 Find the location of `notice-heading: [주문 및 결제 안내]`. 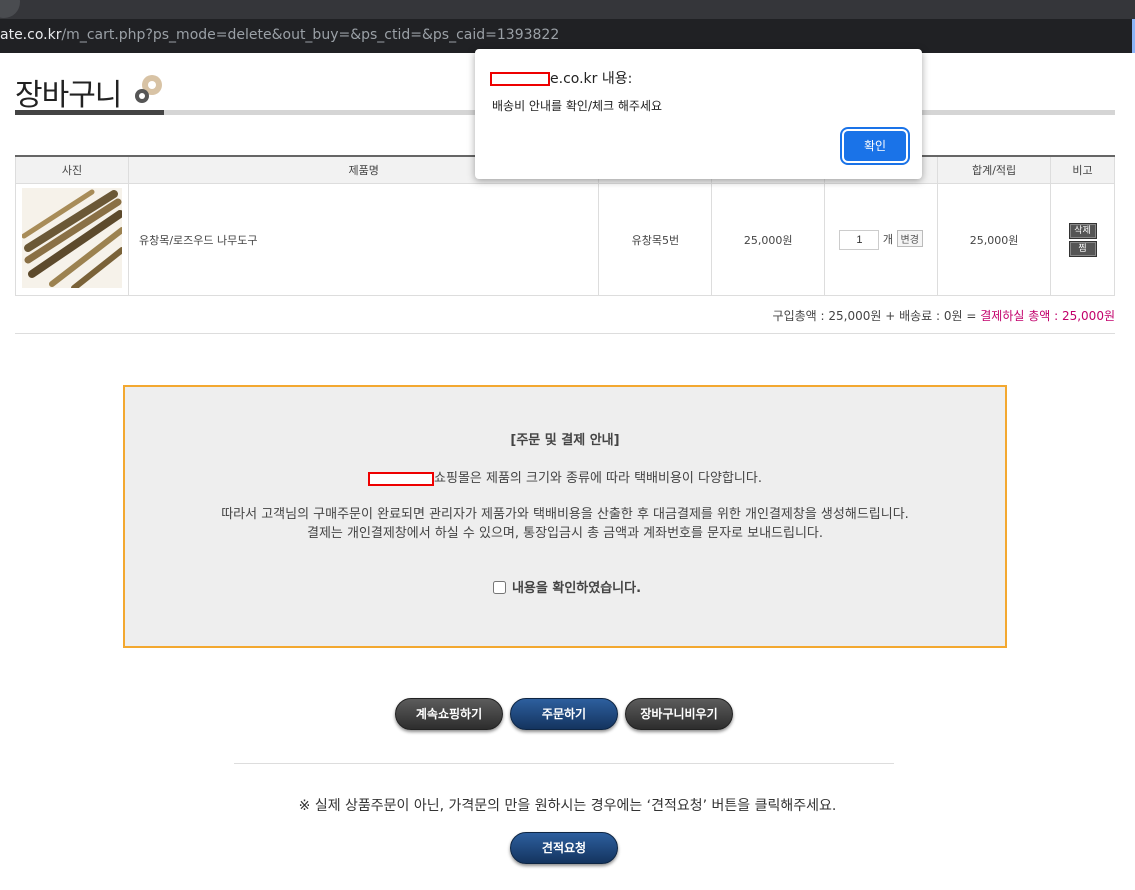

notice-heading: [주문 및 결제 안내] is located at coordinates (565, 440).